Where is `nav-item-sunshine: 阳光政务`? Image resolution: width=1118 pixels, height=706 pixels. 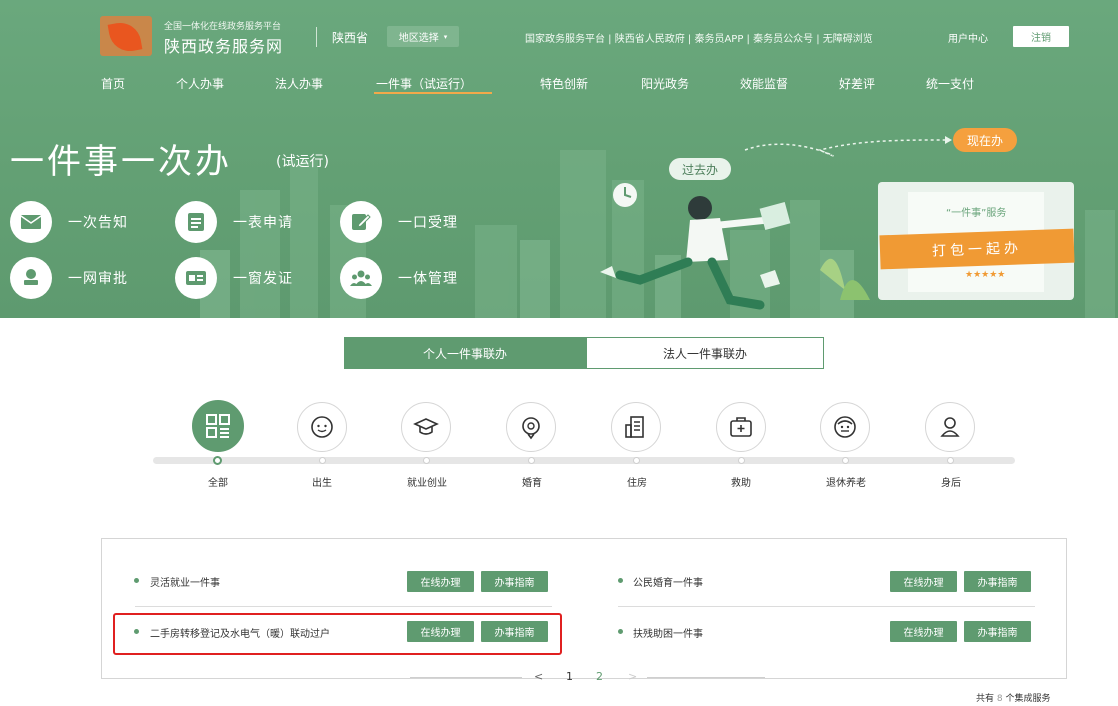
nav-item-sunshine: 阳光政务 is located at coordinates (665, 83).